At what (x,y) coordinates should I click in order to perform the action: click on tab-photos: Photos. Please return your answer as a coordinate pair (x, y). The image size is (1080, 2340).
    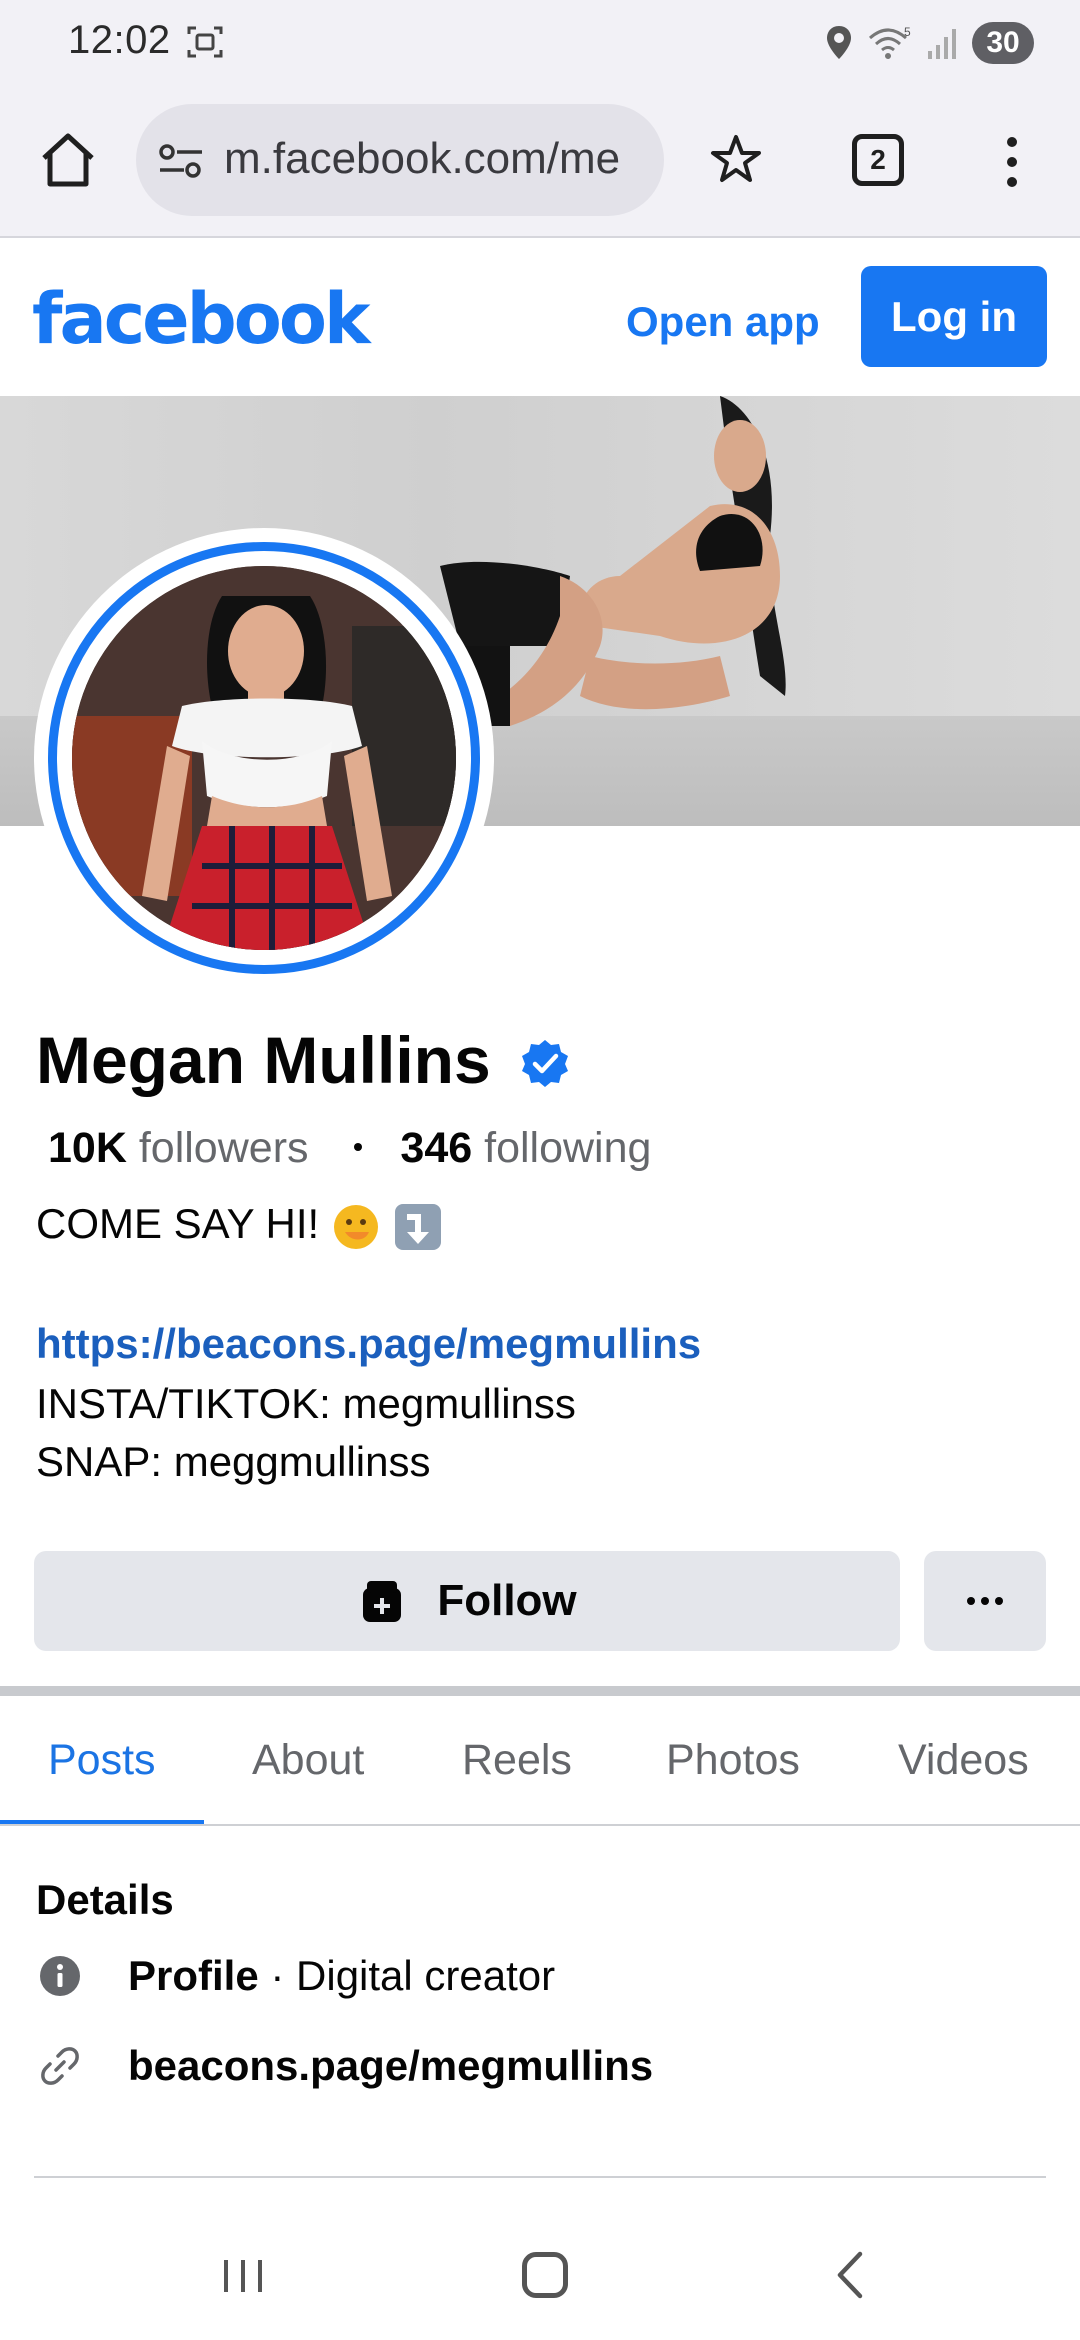
    Looking at the image, I should click on (733, 1760).